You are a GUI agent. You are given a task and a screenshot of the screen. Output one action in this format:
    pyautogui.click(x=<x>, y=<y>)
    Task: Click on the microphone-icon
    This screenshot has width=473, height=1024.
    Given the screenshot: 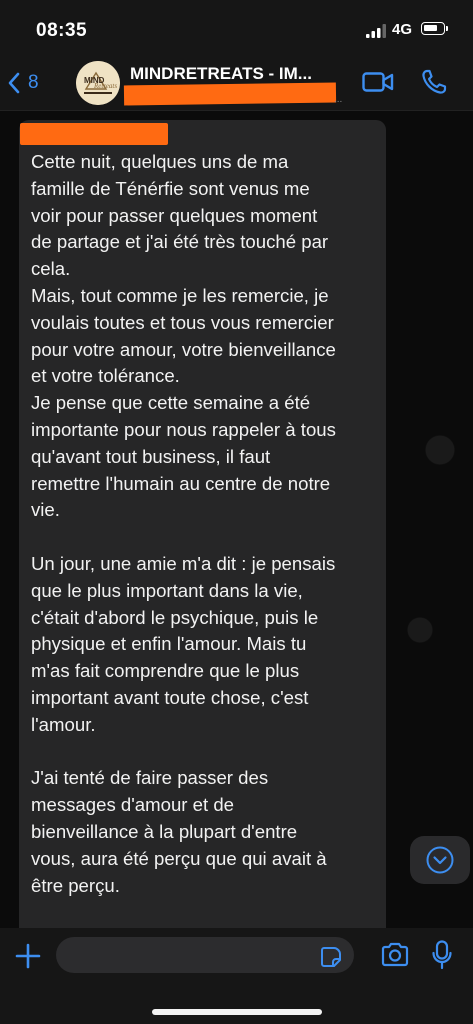 What is the action you would take?
    pyautogui.click(x=442, y=955)
    